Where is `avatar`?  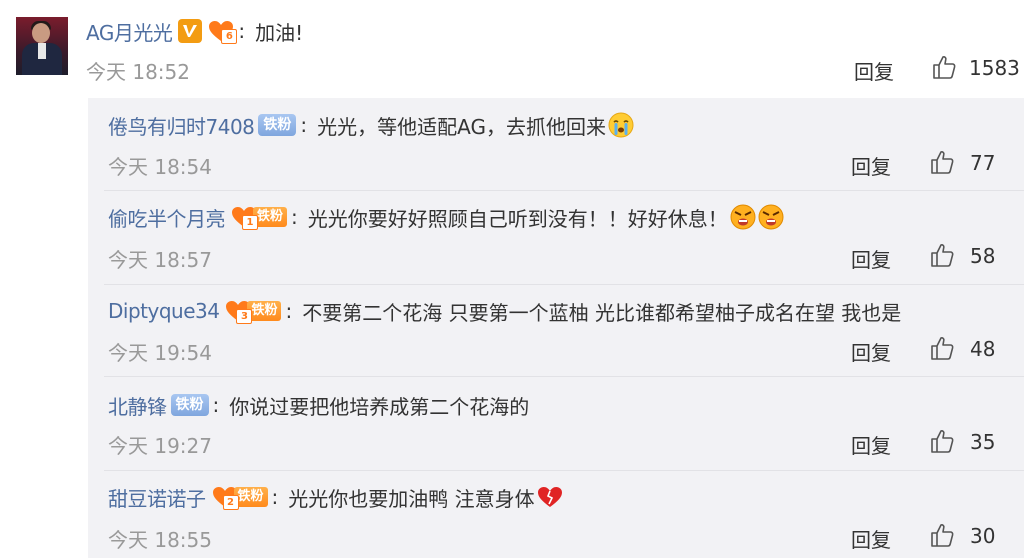
avatar is located at coordinates (42, 46).